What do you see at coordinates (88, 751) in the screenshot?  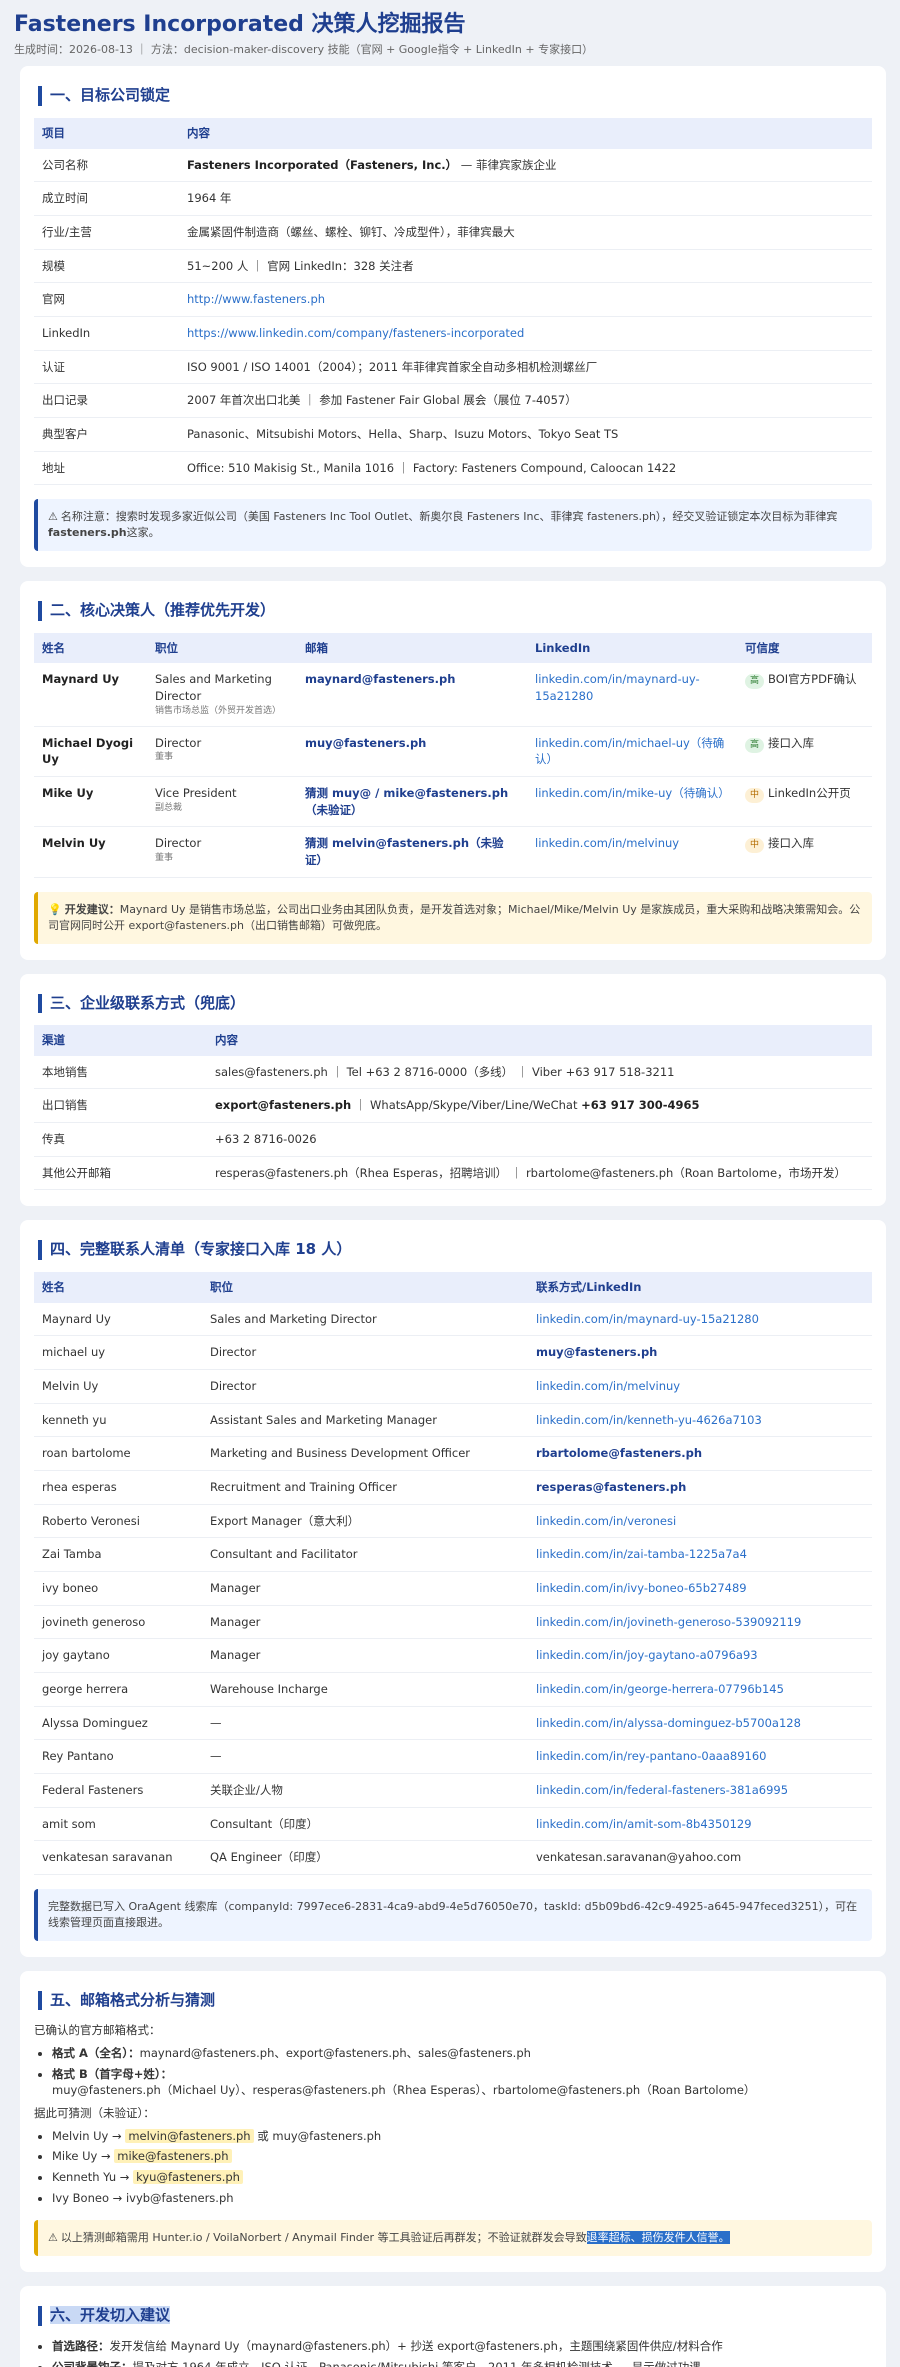 I see `name-text: Michael Dyogi Uy` at bounding box center [88, 751].